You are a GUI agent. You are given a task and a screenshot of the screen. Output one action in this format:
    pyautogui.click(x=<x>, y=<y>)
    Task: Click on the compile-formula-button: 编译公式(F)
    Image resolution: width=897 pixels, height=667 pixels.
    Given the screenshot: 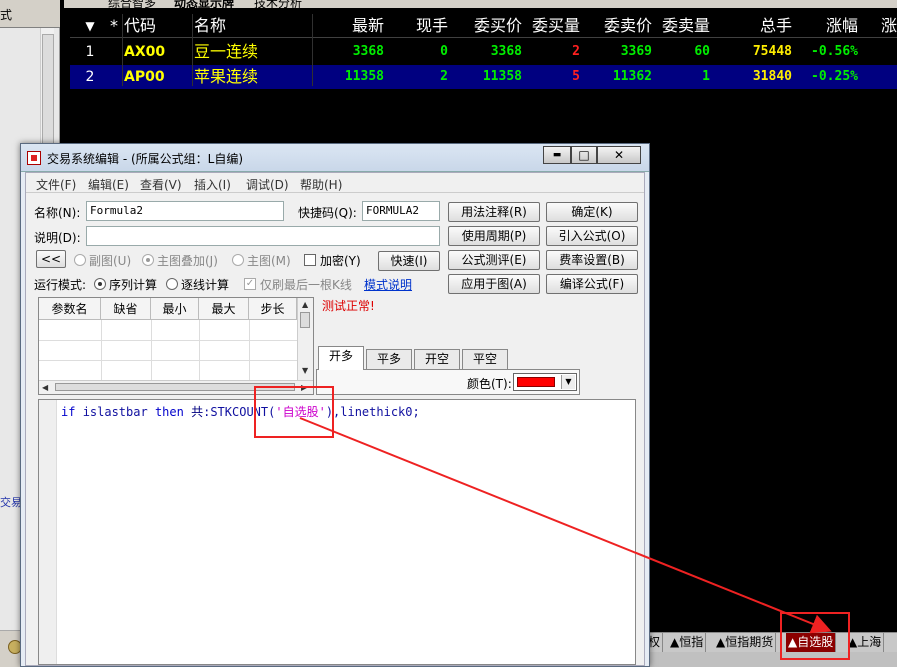 What is the action you would take?
    pyautogui.click(x=592, y=284)
    